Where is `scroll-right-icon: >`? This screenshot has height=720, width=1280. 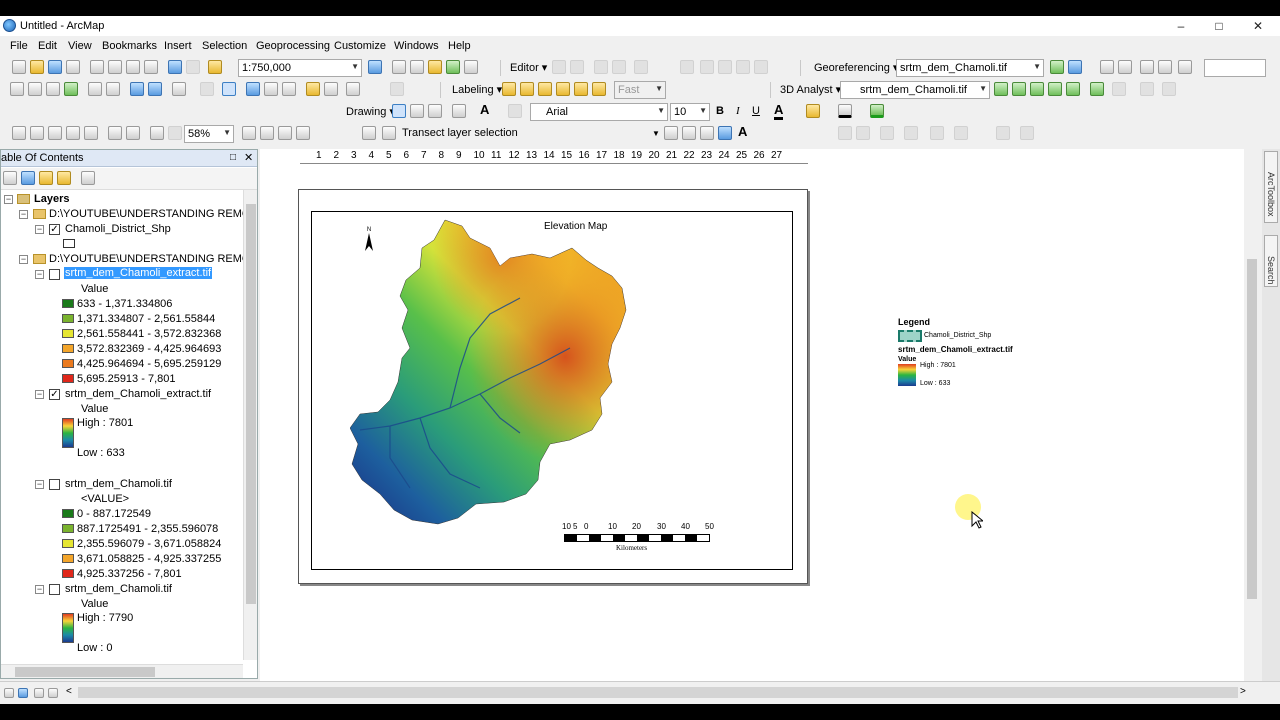
scroll-right-icon: > is located at coordinates (1243, 691).